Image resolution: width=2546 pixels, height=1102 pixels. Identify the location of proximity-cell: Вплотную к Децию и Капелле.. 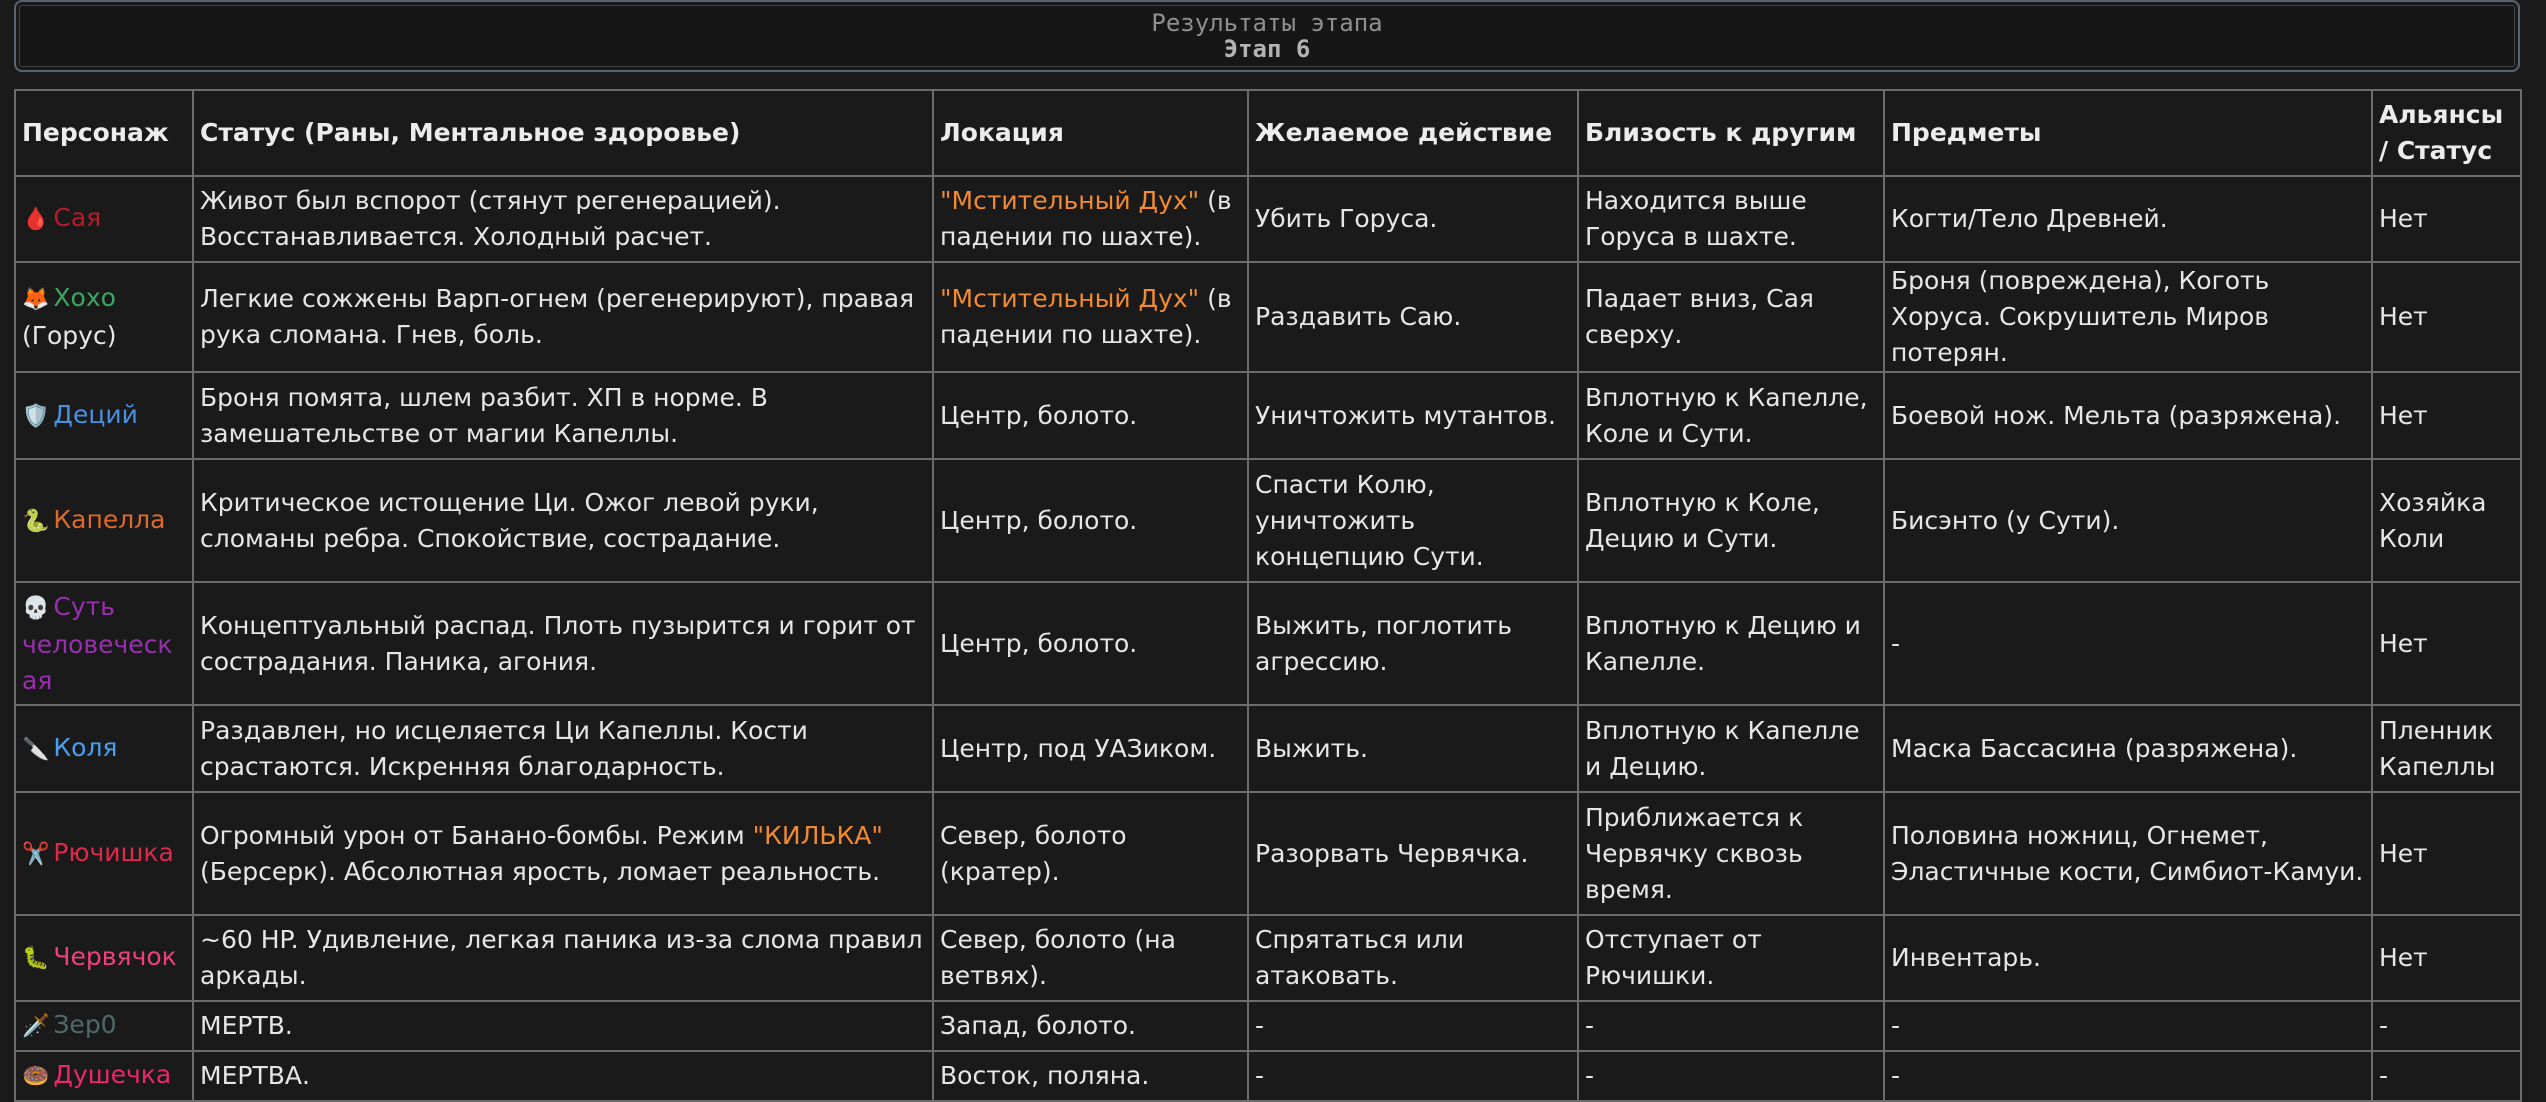
(1731, 643).